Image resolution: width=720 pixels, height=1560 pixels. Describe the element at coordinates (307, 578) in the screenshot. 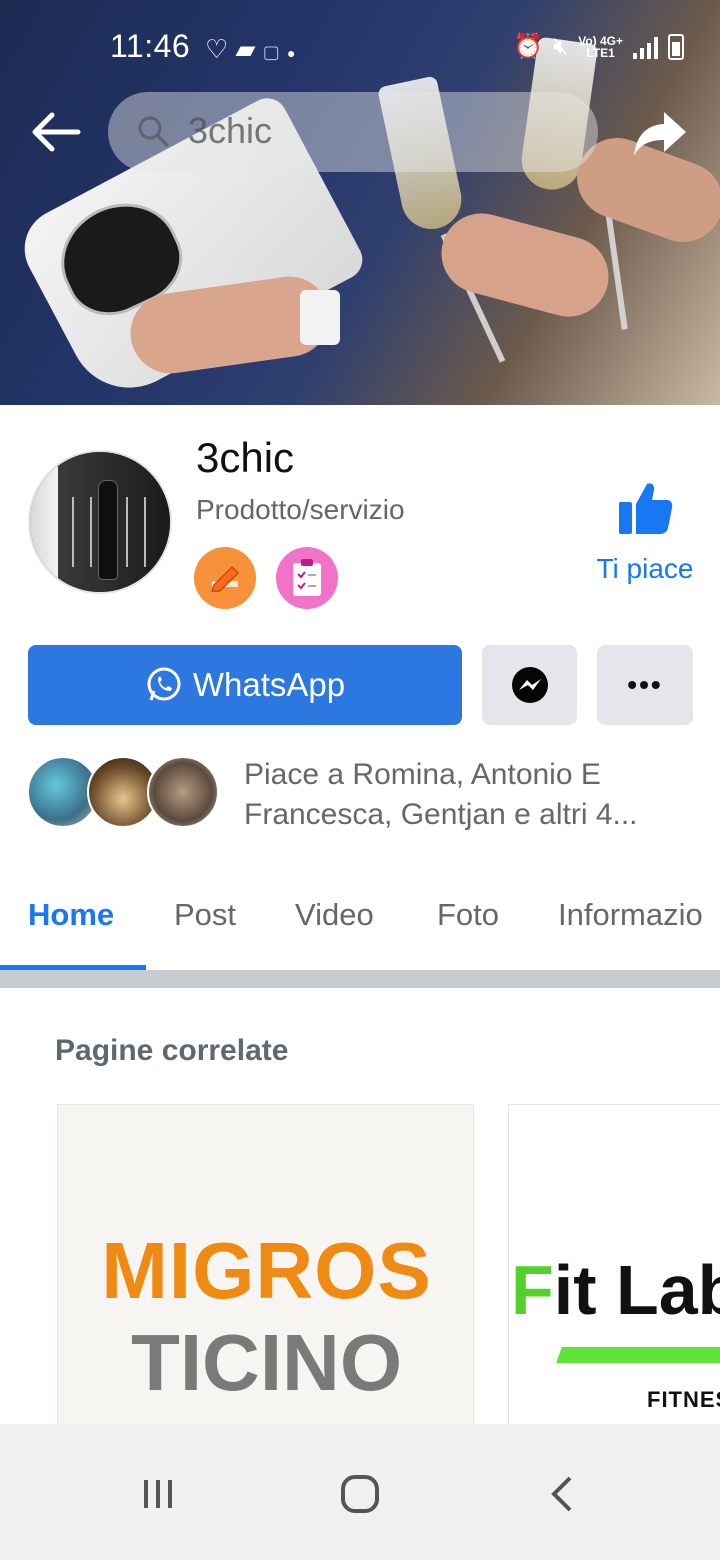

I see `checklist-badge-icon` at that location.